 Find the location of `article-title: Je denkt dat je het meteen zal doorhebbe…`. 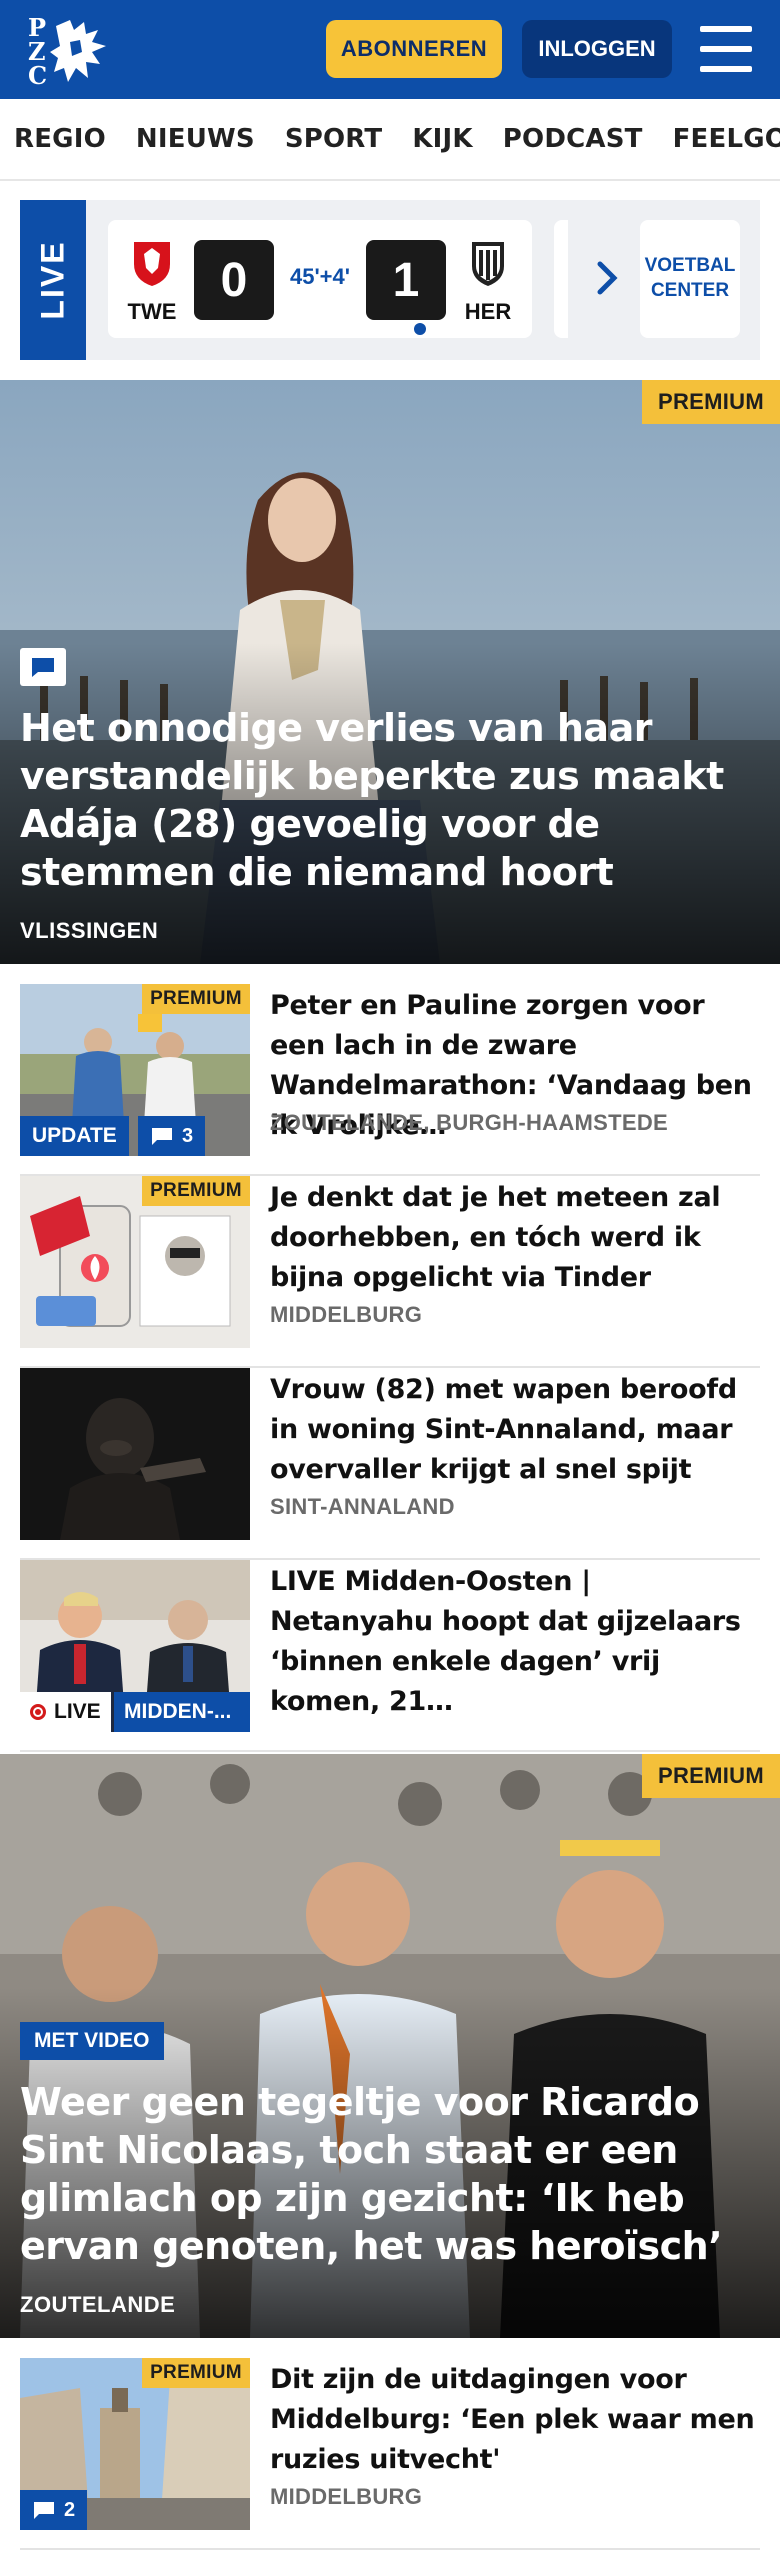

article-title: Je denkt dat je het meteen zal doorhebbe… is located at coordinates (515, 1238).